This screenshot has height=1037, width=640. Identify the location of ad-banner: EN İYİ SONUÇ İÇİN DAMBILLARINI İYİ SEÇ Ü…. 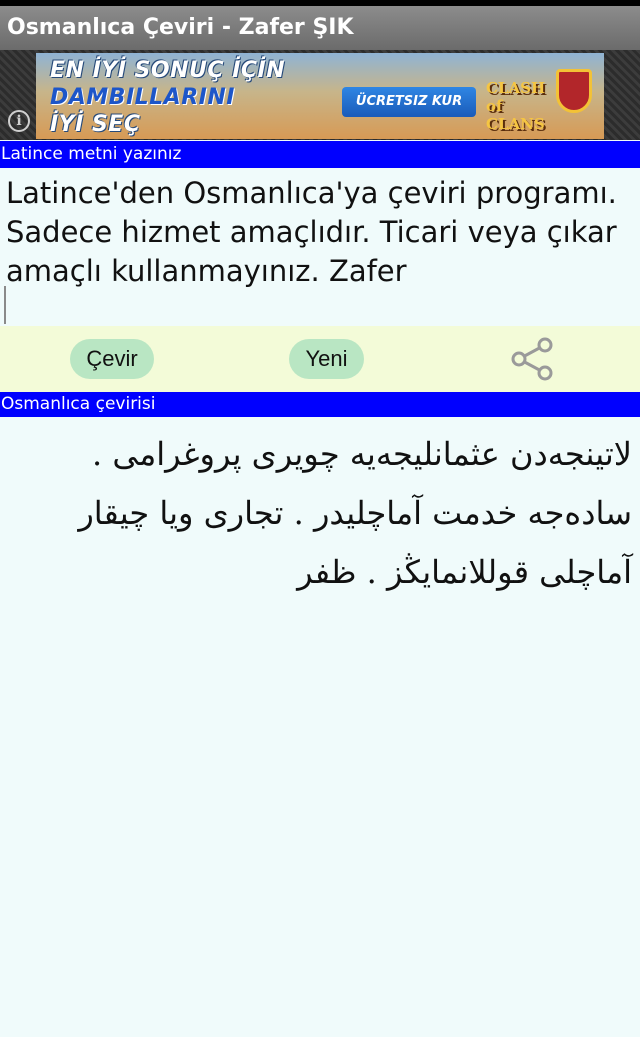
(320, 96).